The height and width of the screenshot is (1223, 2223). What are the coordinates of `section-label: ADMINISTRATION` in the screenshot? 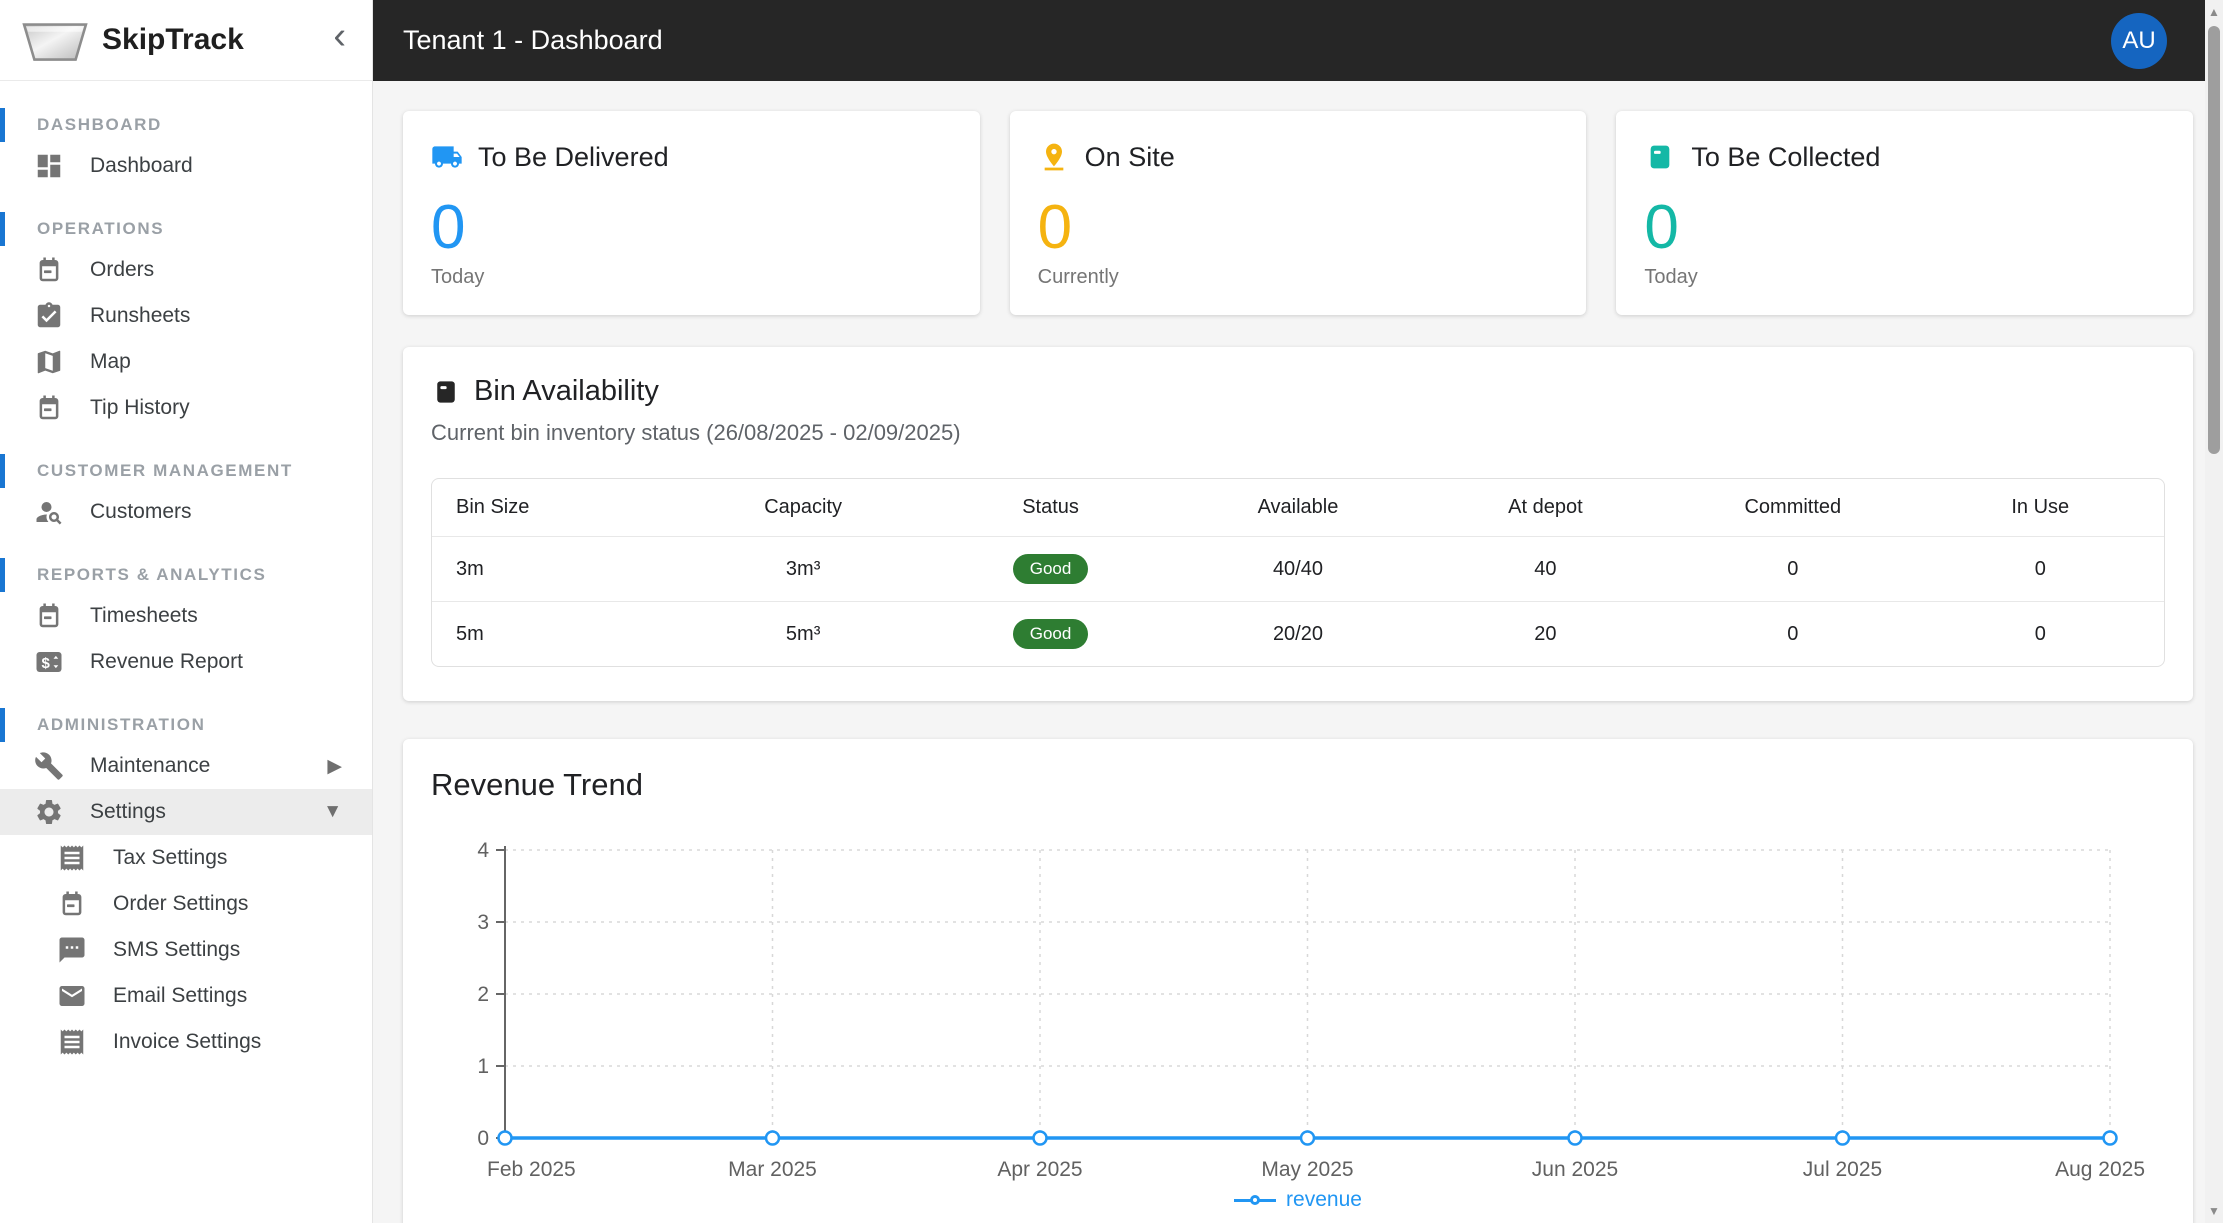 It's located at (121, 724).